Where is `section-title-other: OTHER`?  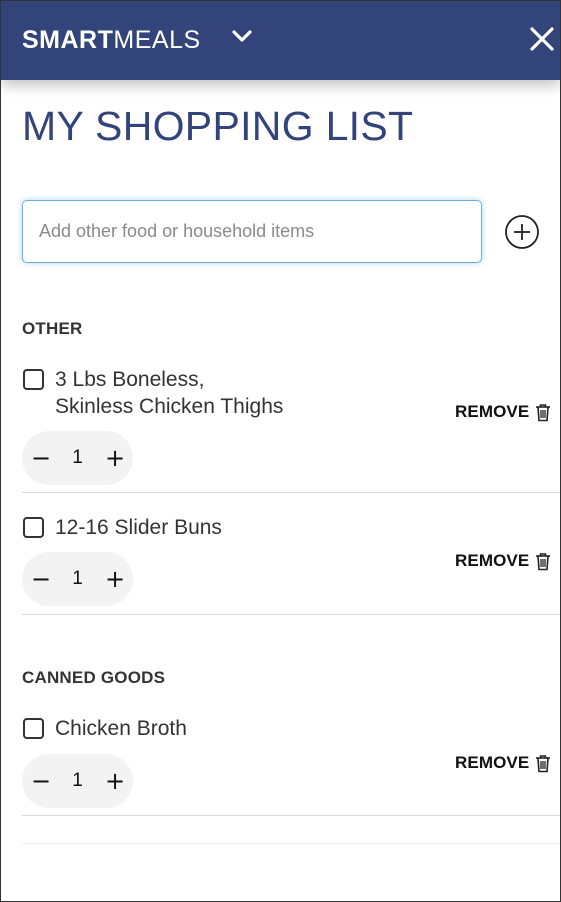
section-title-other: OTHER is located at coordinates (52, 328).